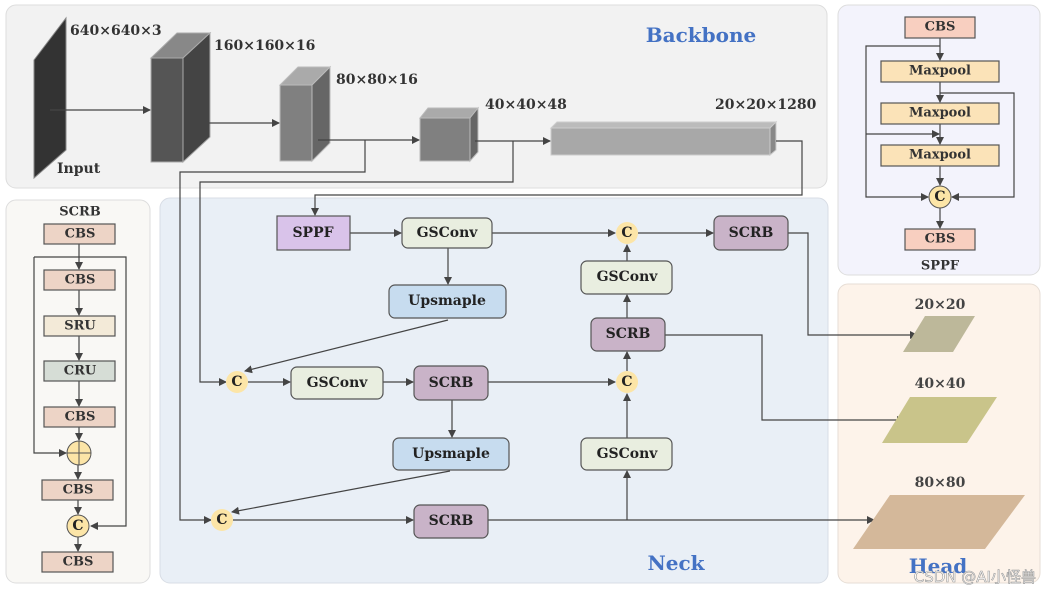 The height and width of the screenshot is (593, 1053). I want to click on scrb-block-4: SCRB, so click(751, 233).